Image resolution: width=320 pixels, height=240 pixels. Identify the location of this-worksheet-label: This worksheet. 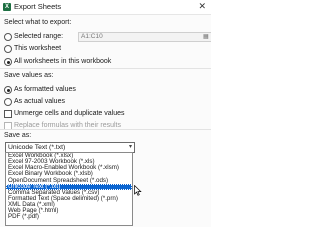
(38, 48).